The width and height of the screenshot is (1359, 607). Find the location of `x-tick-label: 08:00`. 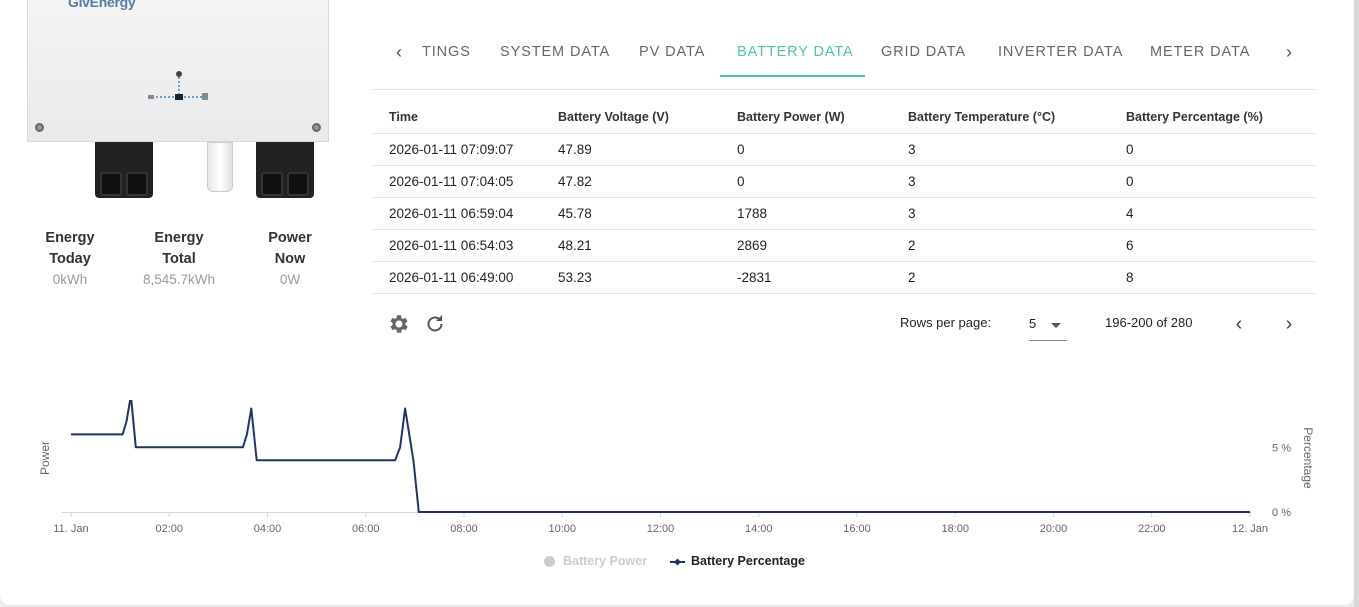

x-tick-label: 08:00 is located at coordinates (464, 529).